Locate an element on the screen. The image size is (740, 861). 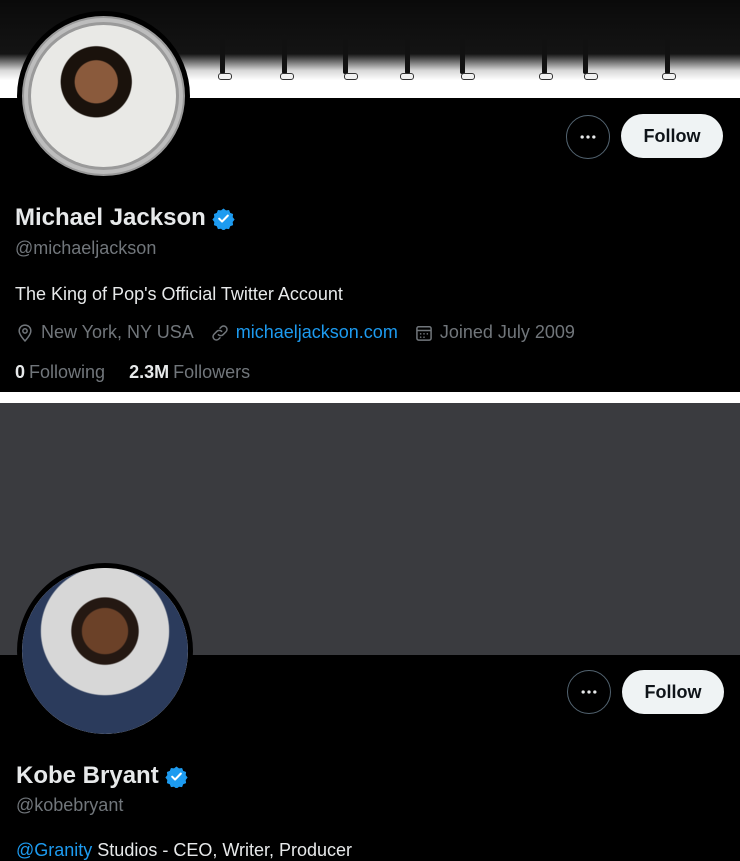
user-handle: @michaeljackson is located at coordinates (86, 248).